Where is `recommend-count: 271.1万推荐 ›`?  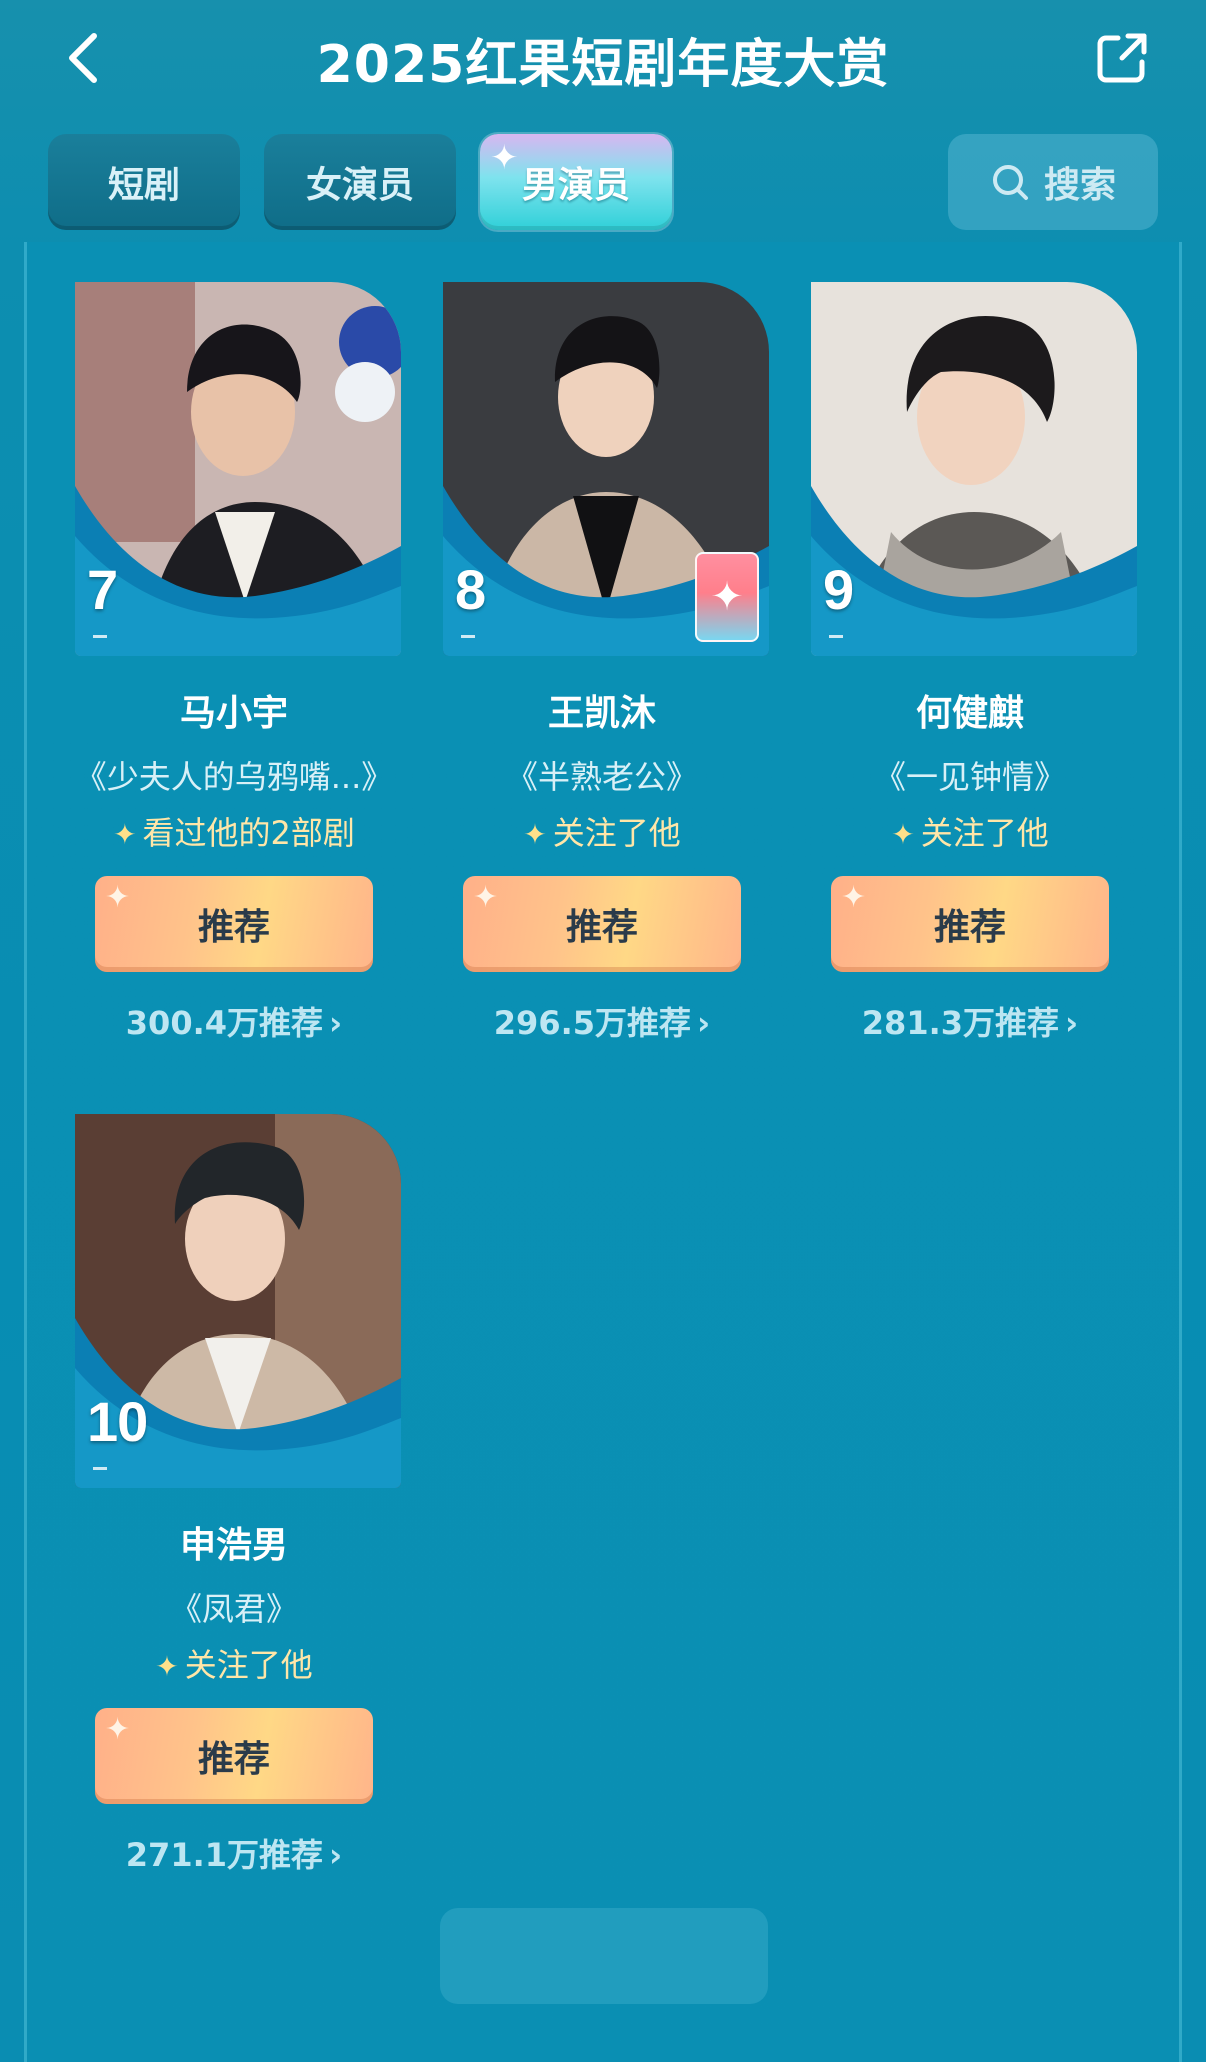
recommend-count: 271.1万推荐 › is located at coordinates (234, 1853).